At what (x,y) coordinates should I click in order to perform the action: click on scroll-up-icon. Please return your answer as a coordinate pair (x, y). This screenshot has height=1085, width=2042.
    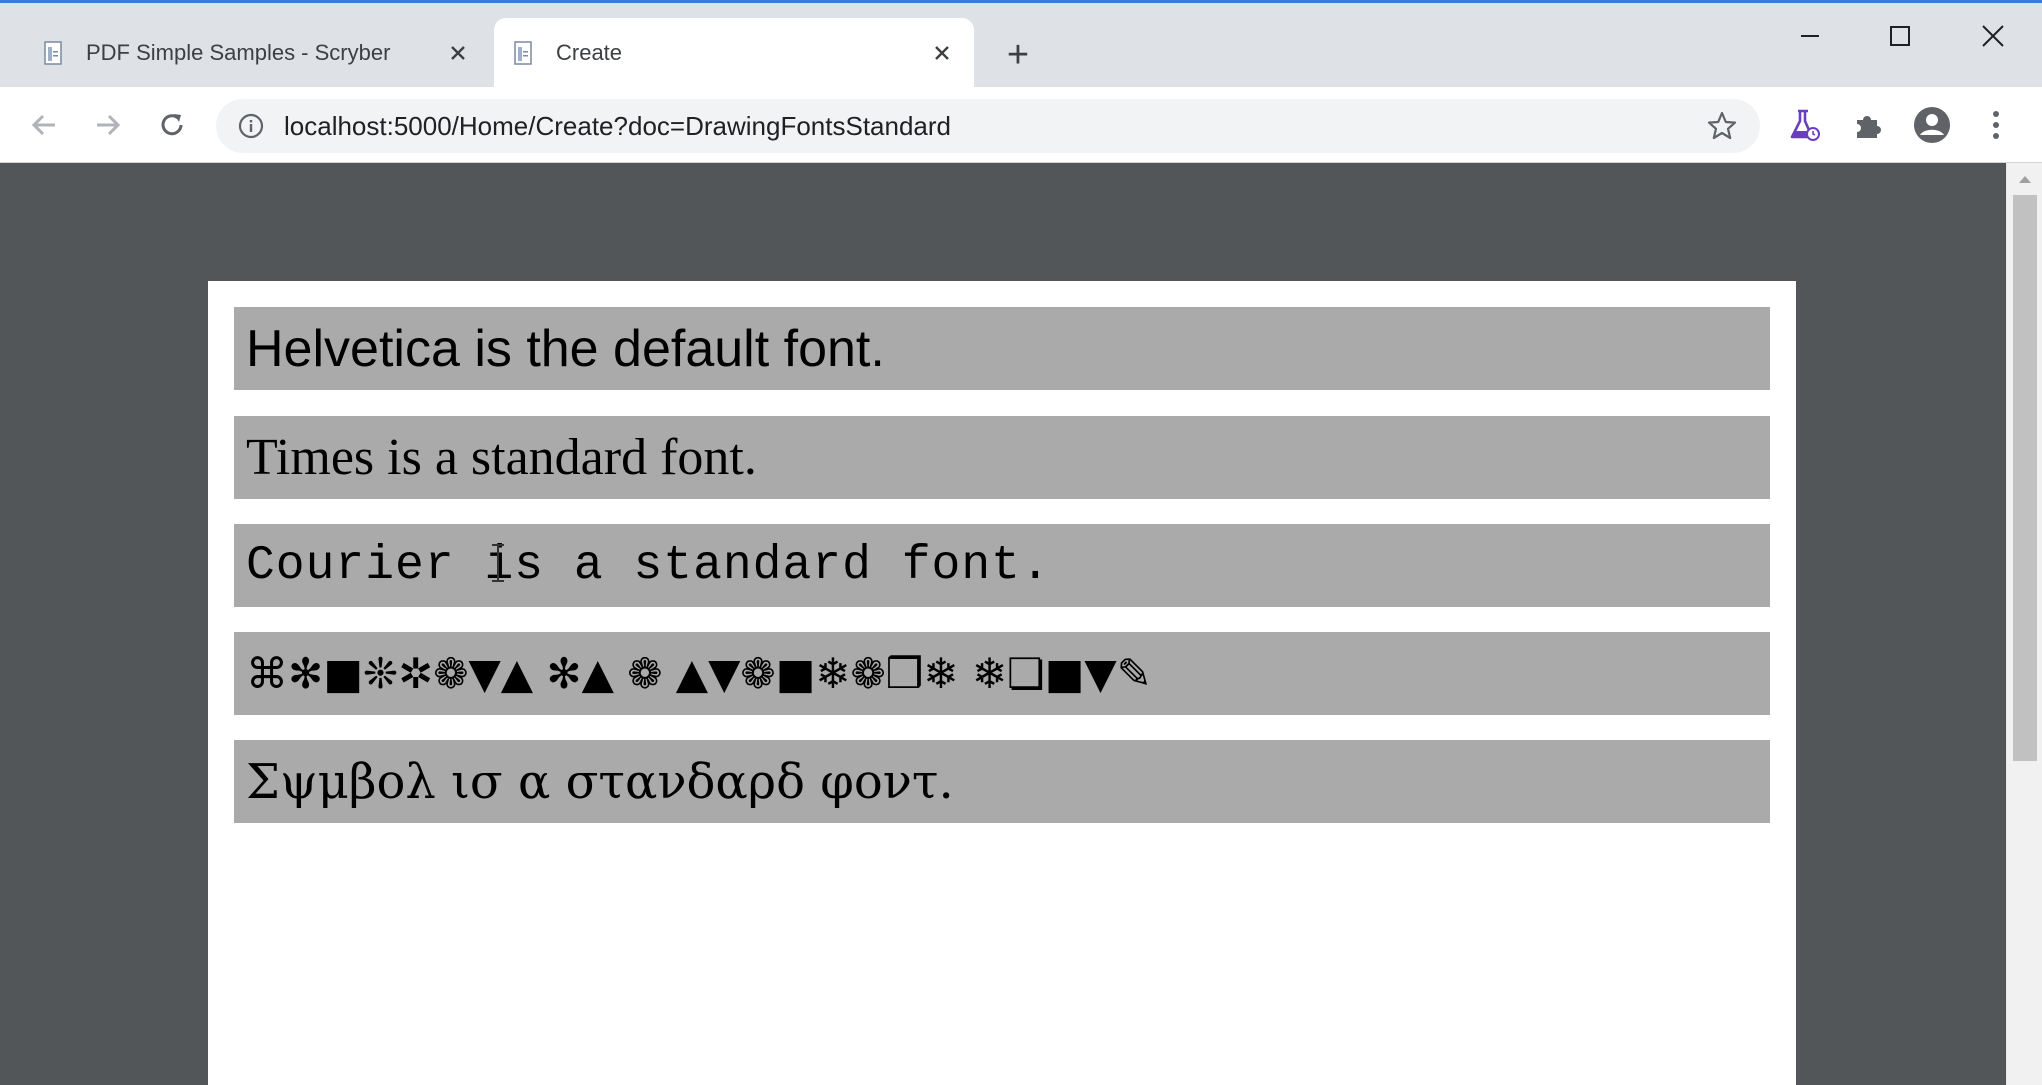
    Looking at the image, I should click on (2024, 179).